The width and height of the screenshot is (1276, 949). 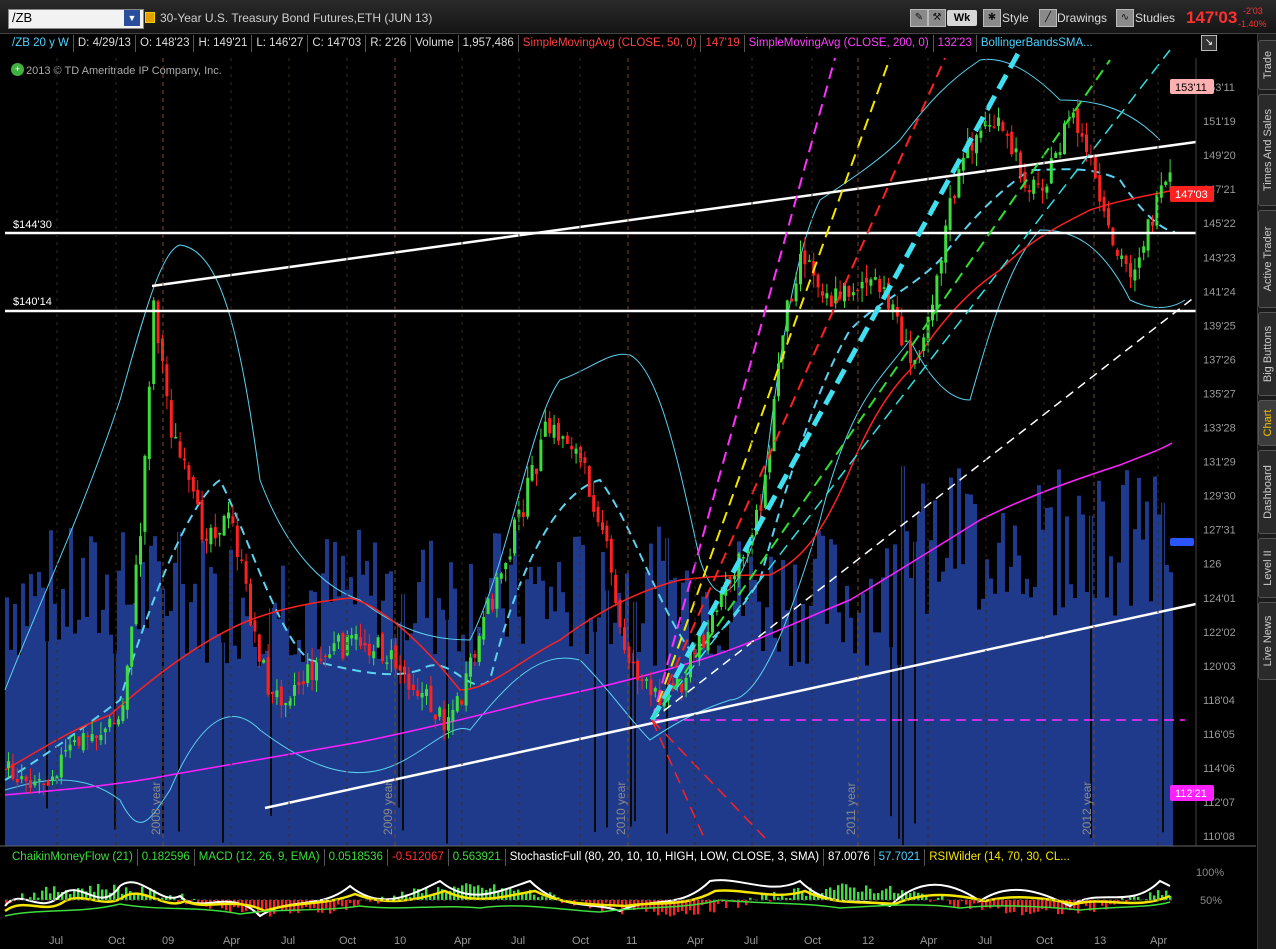 I want to click on tab-trade: Trade, so click(x=1267, y=65).